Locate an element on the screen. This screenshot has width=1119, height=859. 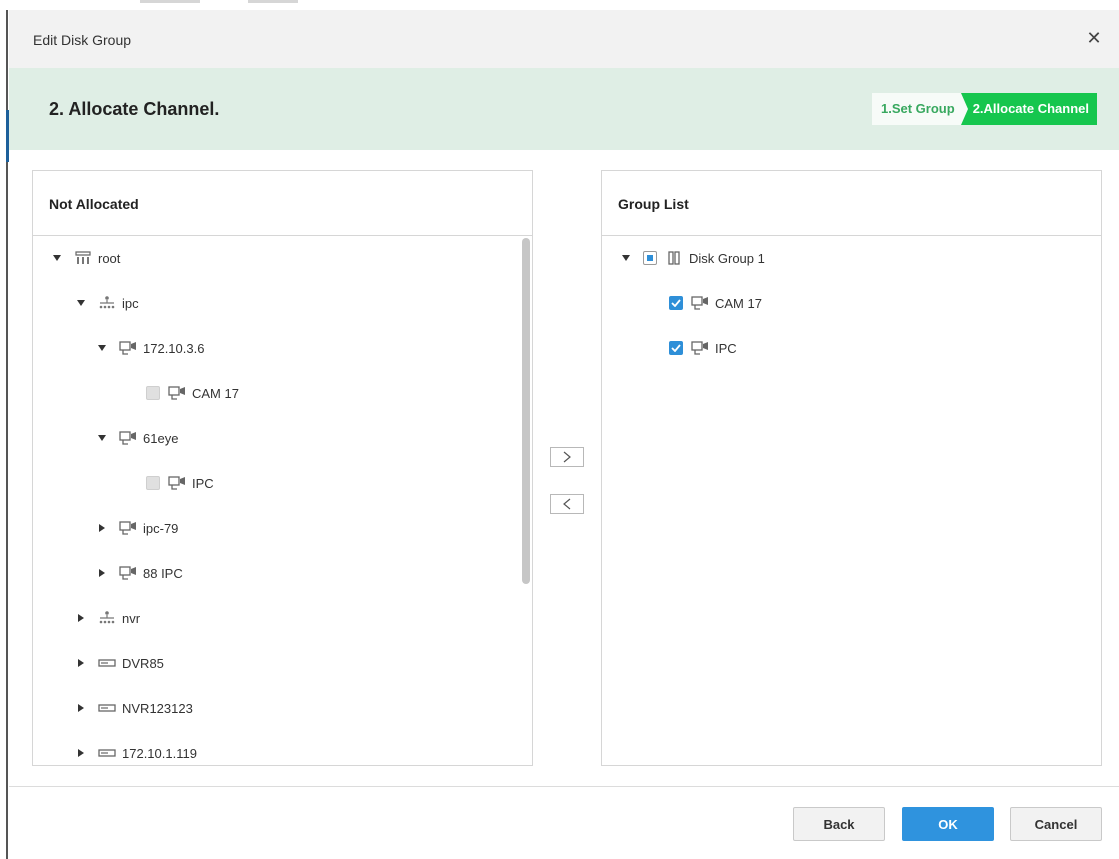
tree-node-label: ipc is located at coordinates (130, 303).